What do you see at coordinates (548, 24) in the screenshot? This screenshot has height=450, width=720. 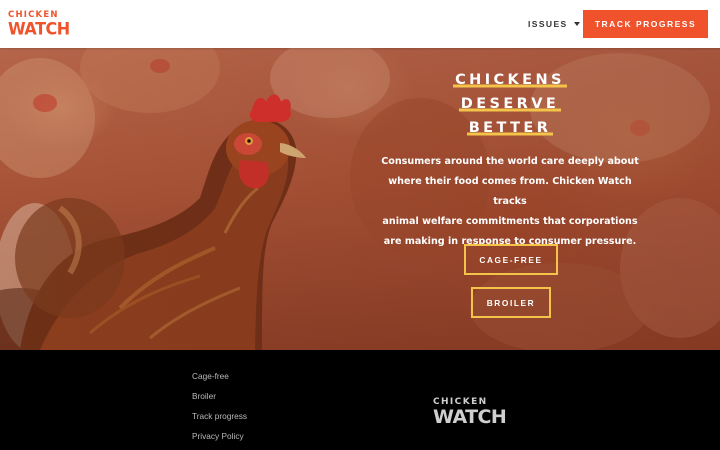 I see `issues-label: ISSUES` at bounding box center [548, 24].